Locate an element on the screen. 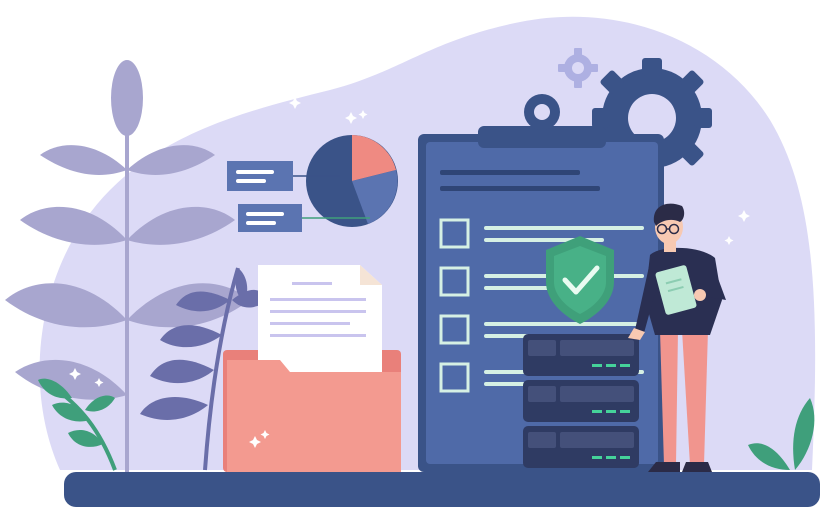  ground-platform is located at coordinates (442, 489).